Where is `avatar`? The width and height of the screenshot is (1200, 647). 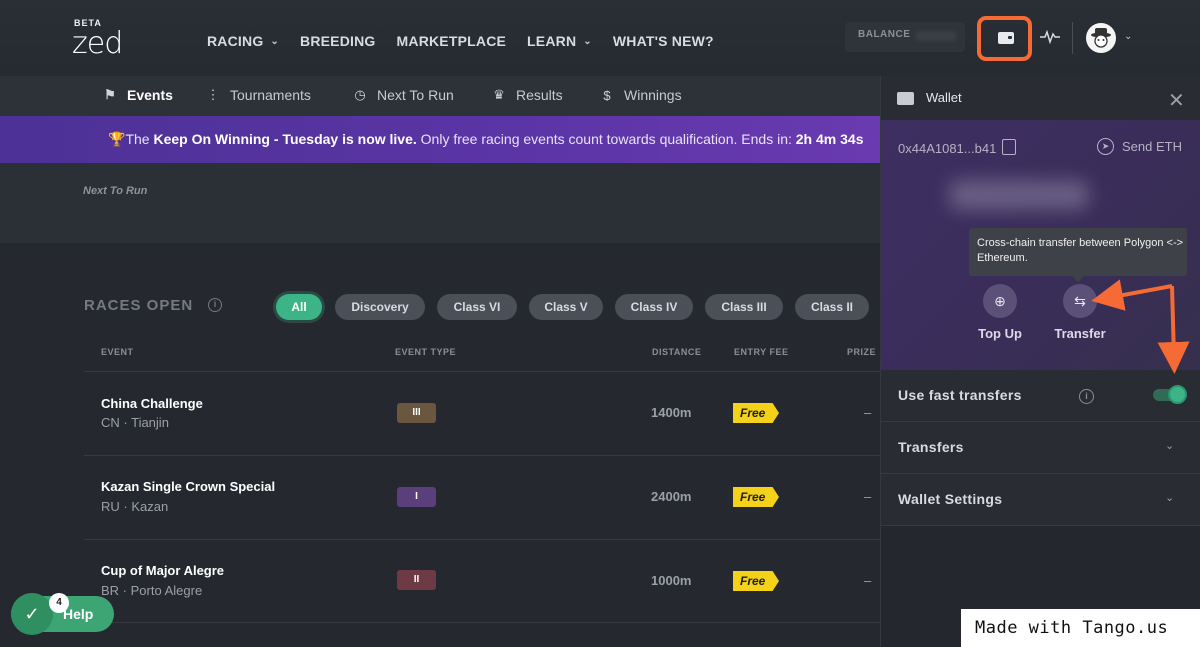 avatar is located at coordinates (1101, 38).